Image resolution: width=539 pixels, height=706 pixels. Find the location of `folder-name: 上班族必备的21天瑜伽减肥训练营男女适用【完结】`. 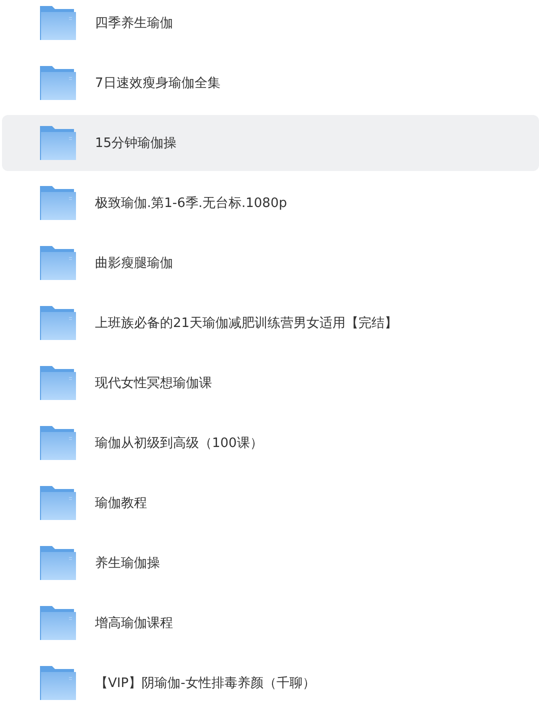

folder-name: 上班族必备的21天瑜伽减肥训练营男女适用【完结】 is located at coordinates (246, 323).